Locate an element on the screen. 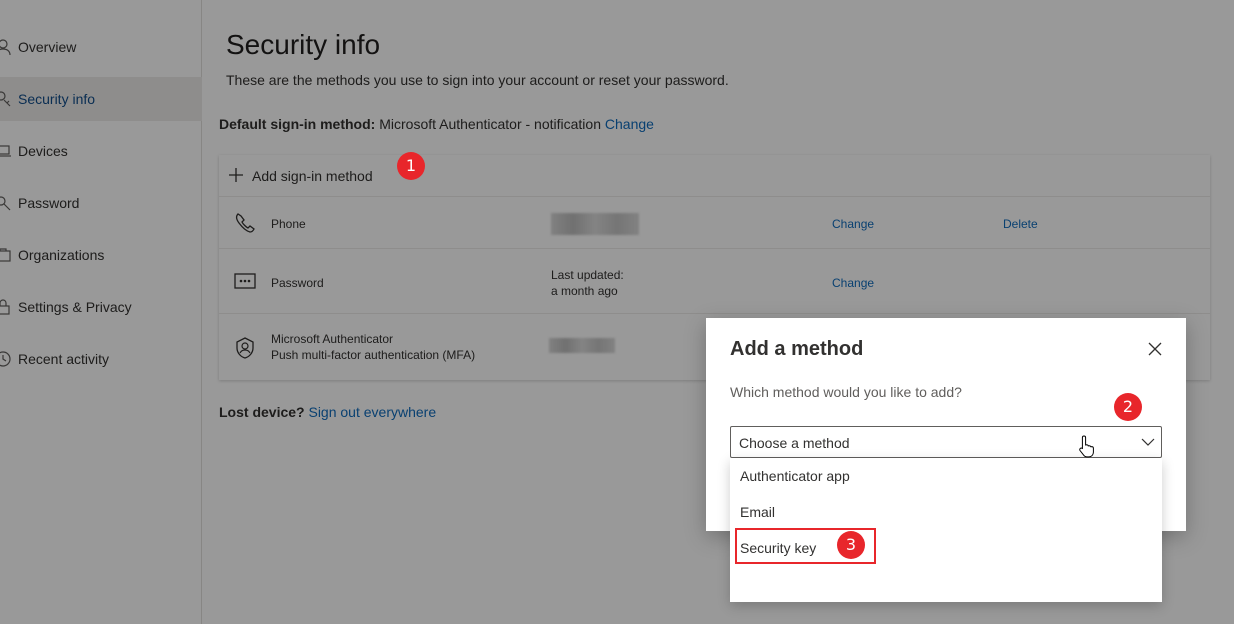  step-2-badge: 2 is located at coordinates (1128, 407).